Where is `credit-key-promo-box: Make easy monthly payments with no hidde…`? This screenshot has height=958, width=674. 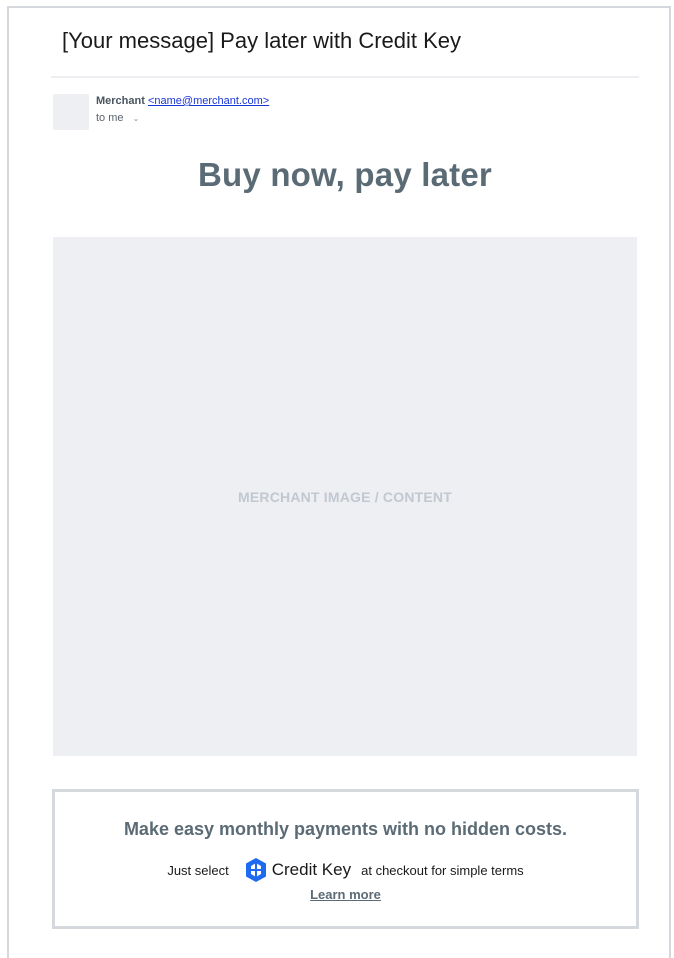 credit-key-promo-box: Make easy monthly payments with no hidde… is located at coordinates (345, 859).